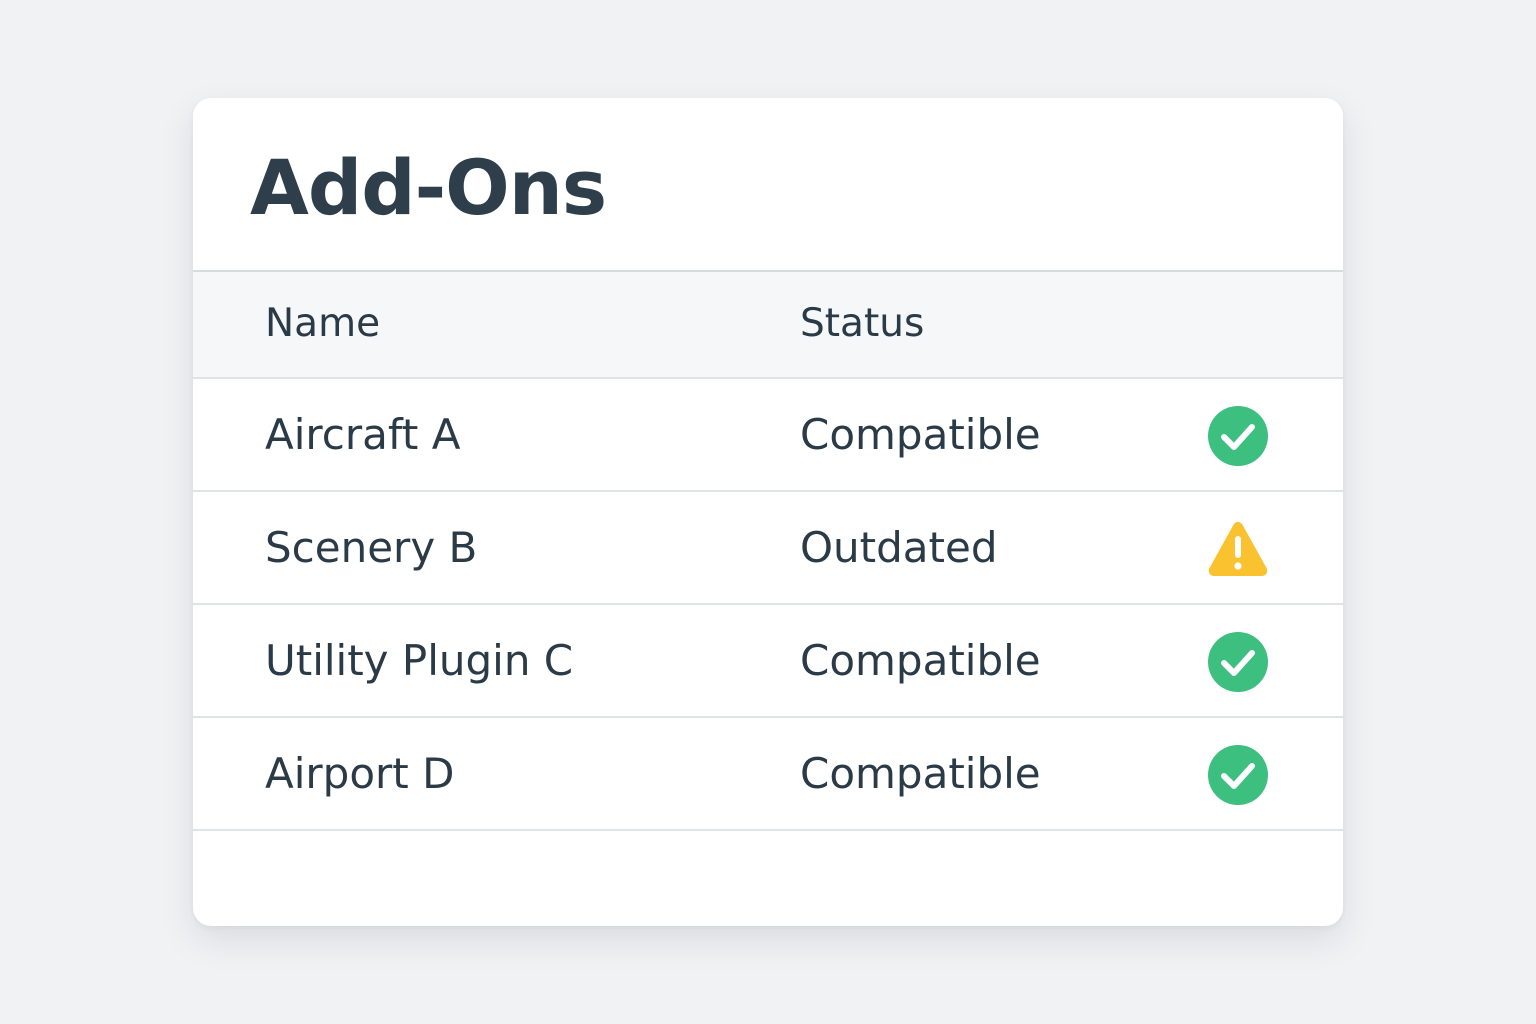 The image size is (1536, 1024). Describe the element at coordinates (768, 325) in the screenshot. I see `table-header: Name Status` at that location.